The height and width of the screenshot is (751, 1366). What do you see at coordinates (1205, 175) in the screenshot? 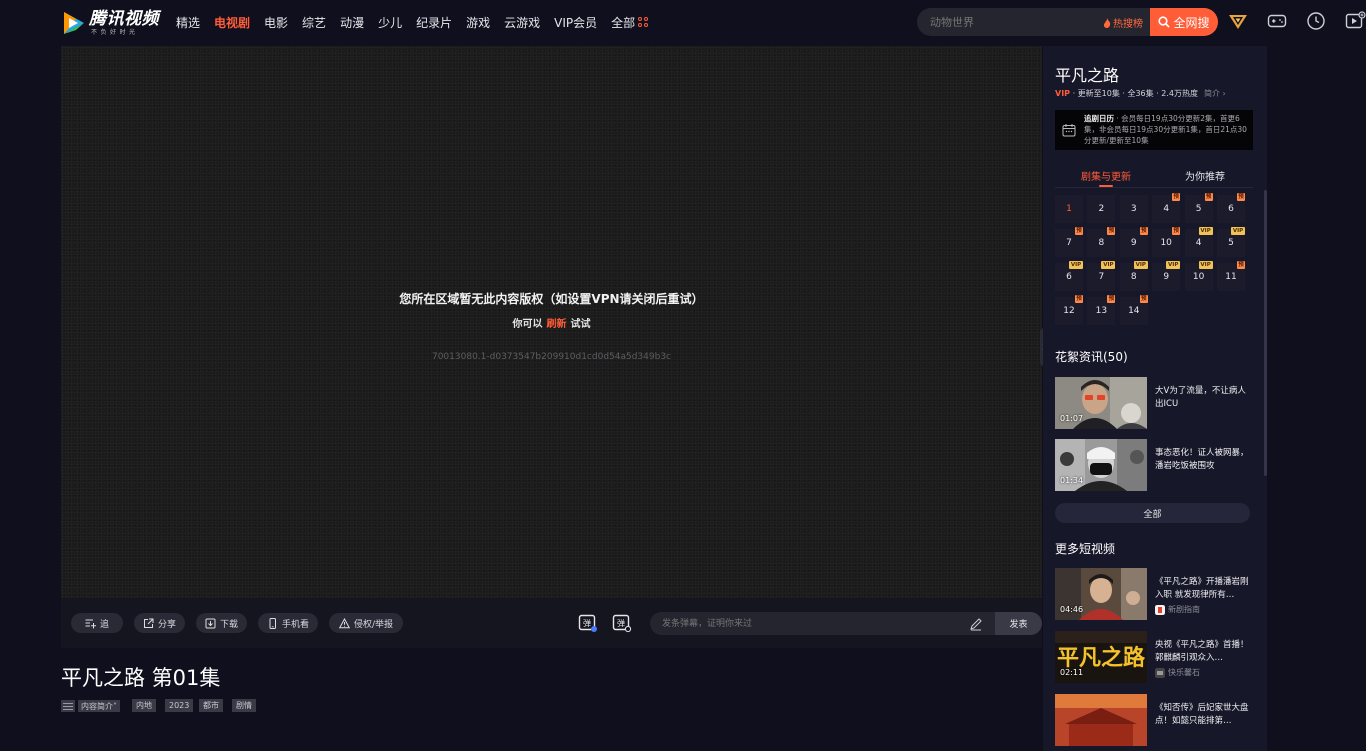
I see `tab-recommend: 为你推荐` at bounding box center [1205, 175].